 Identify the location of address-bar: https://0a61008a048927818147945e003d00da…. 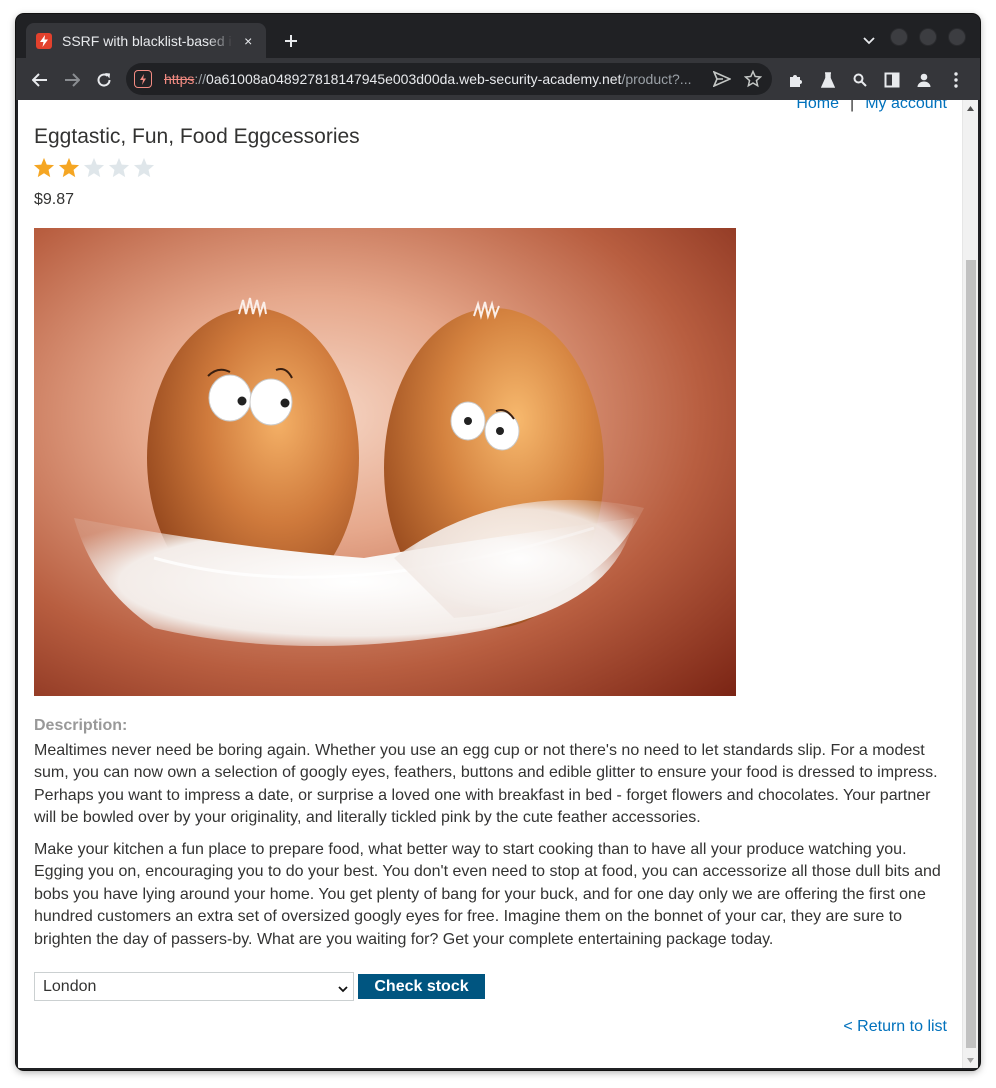
(449, 79).